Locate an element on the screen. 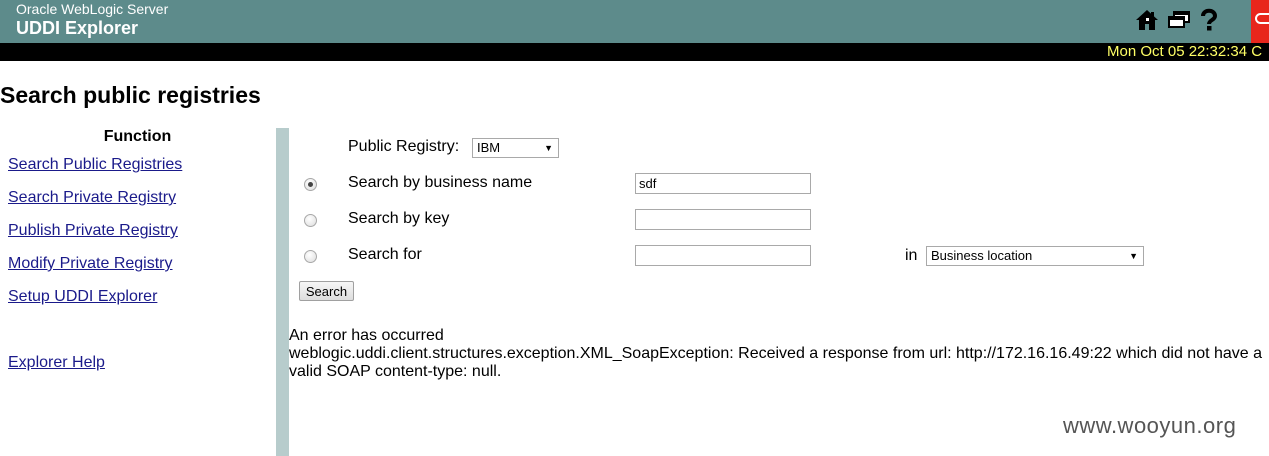 This screenshot has height=456, width=1269. radio-search-by-business-name is located at coordinates (310, 184).